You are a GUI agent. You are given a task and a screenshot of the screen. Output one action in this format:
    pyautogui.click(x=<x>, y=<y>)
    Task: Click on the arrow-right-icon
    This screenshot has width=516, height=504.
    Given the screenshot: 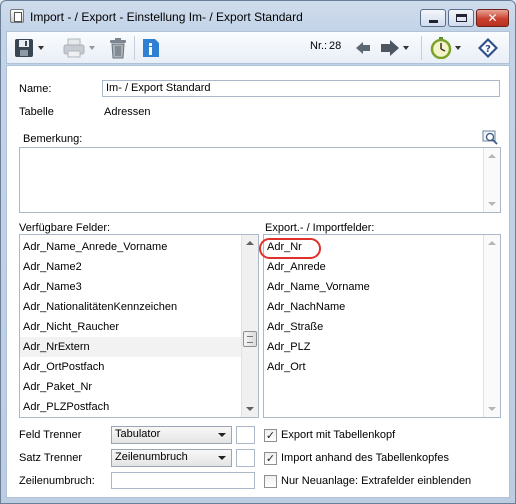 What is the action you would take?
    pyautogui.click(x=390, y=48)
    